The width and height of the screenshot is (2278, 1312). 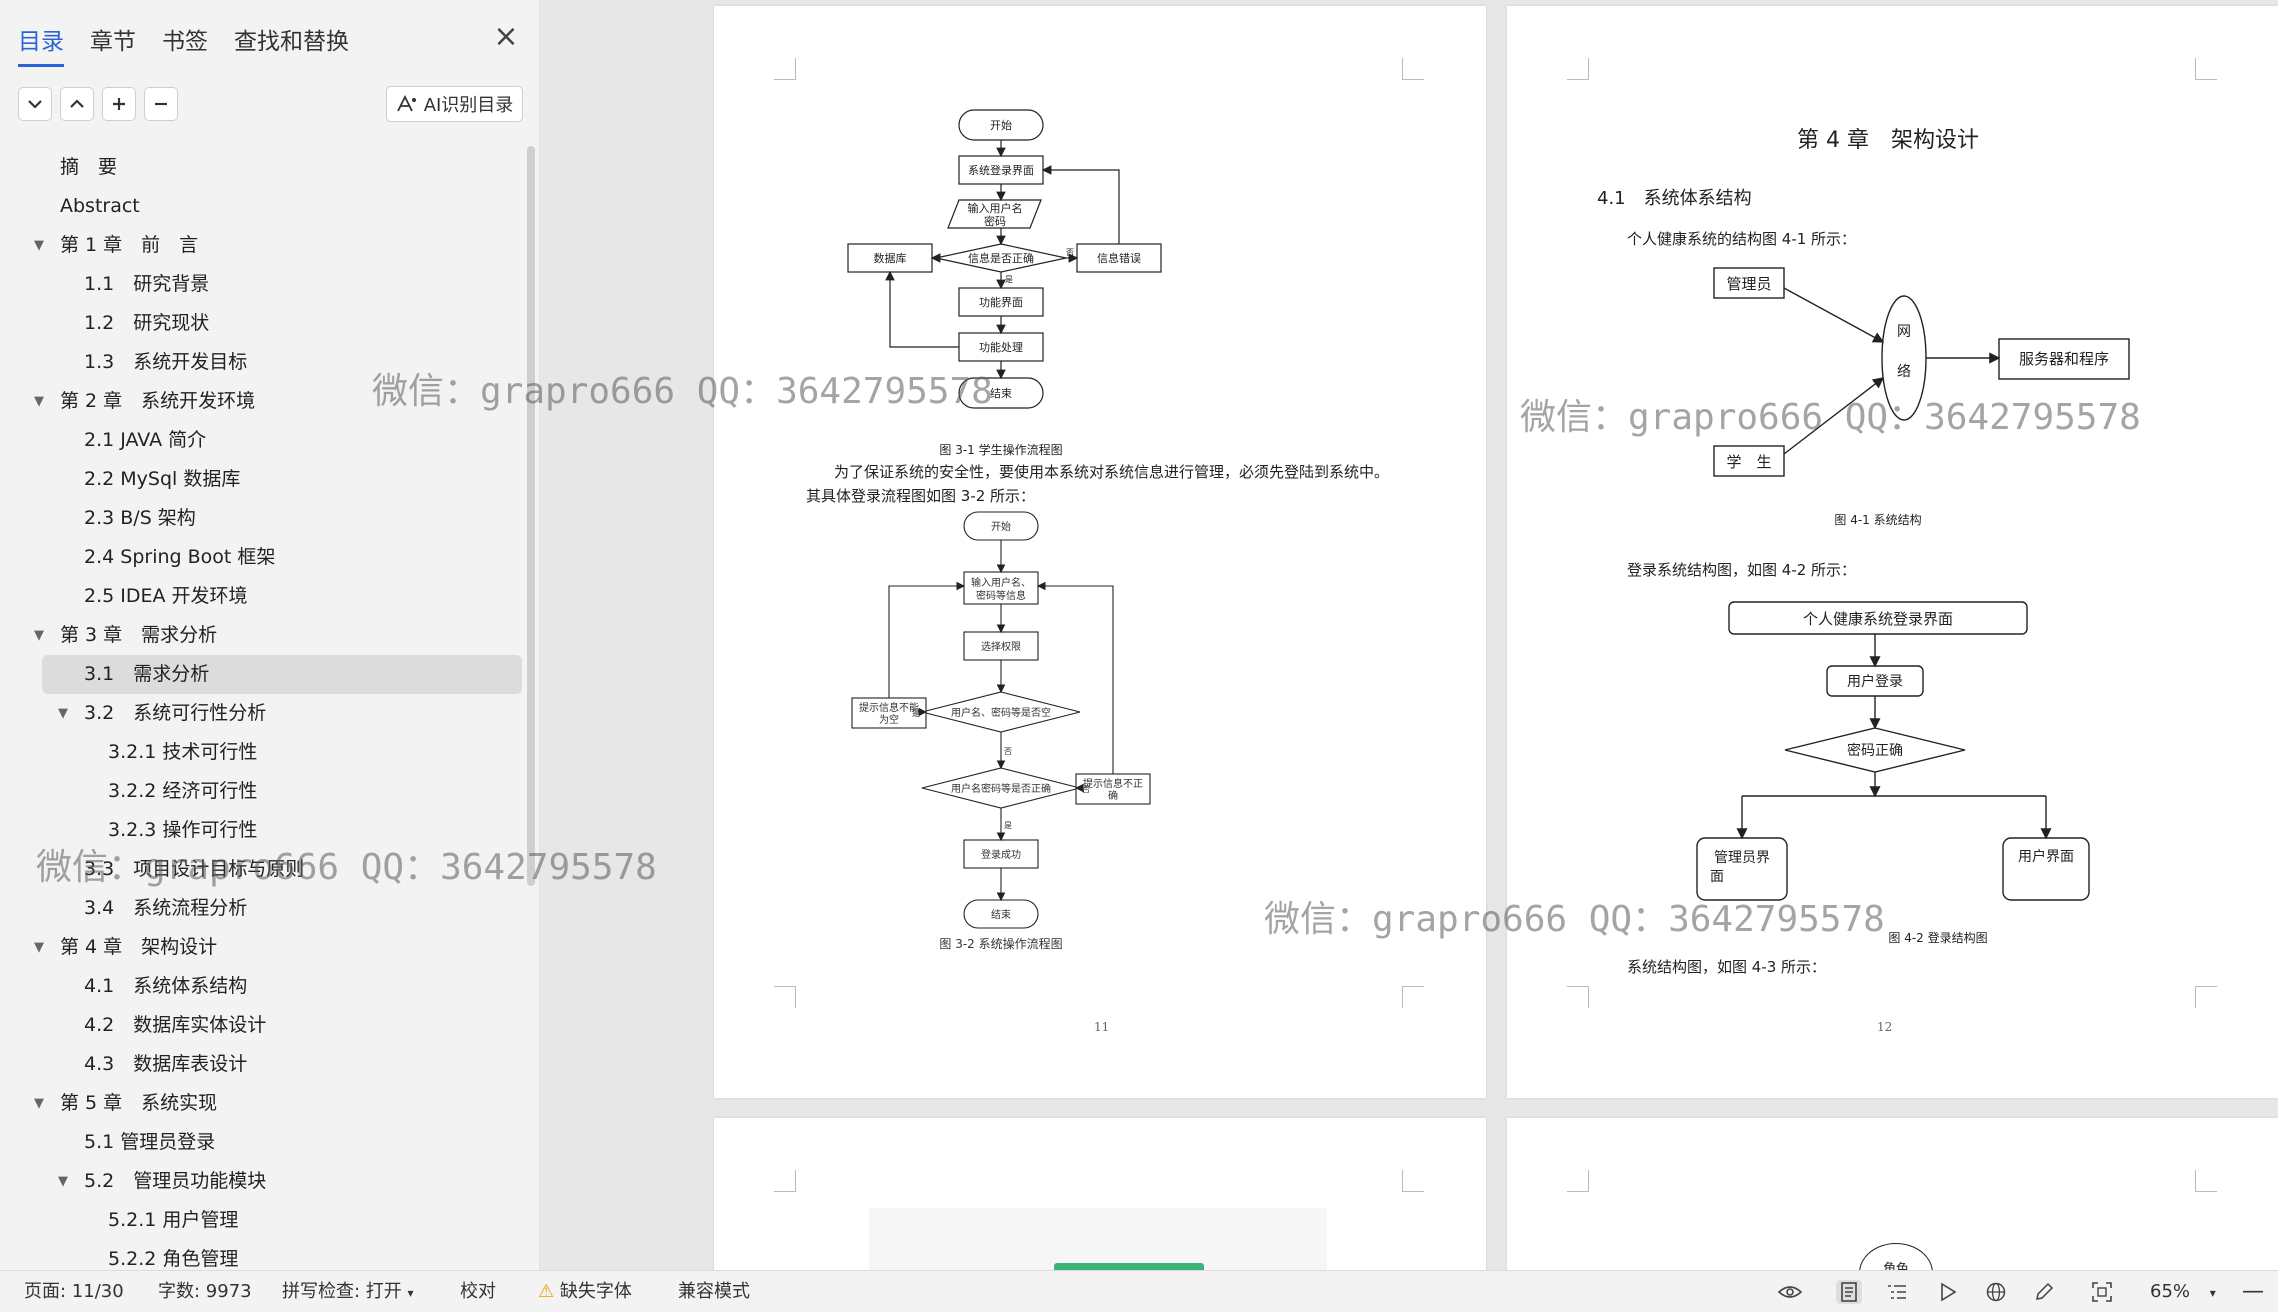 What do you see at coordinates (291, 44) in the screenshot?
I see `tab-find-replace: 查找和替换` at bounding box center [291, 44].